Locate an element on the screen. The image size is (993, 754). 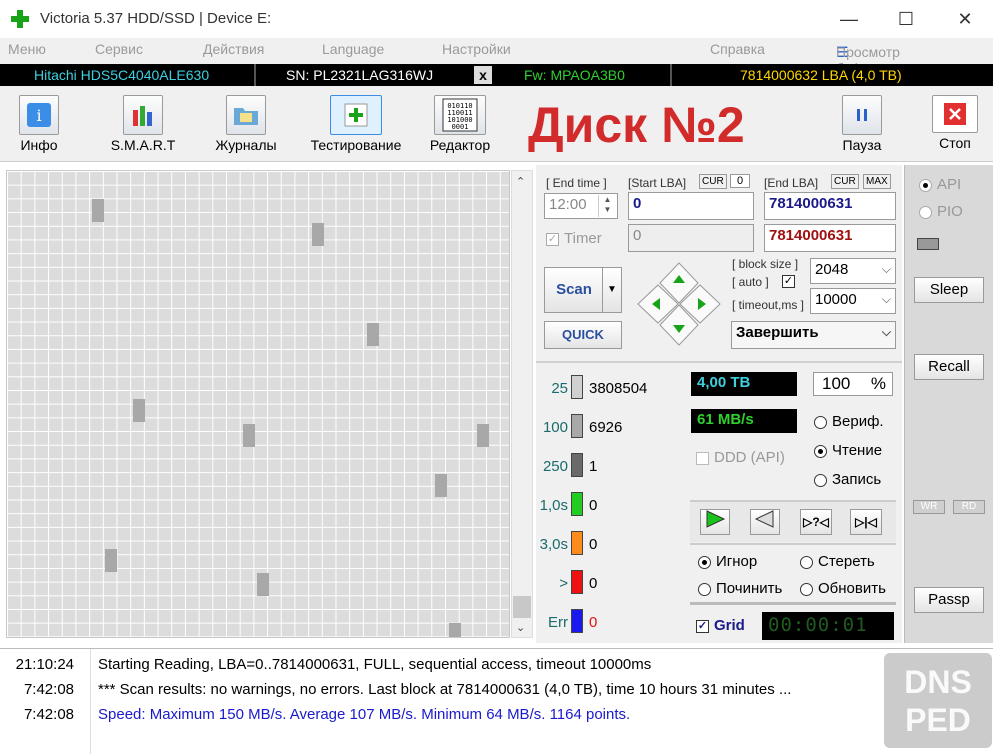
editor-button: 010110 110011 101000 0001 Редактор is located at coordinates (460, 123).